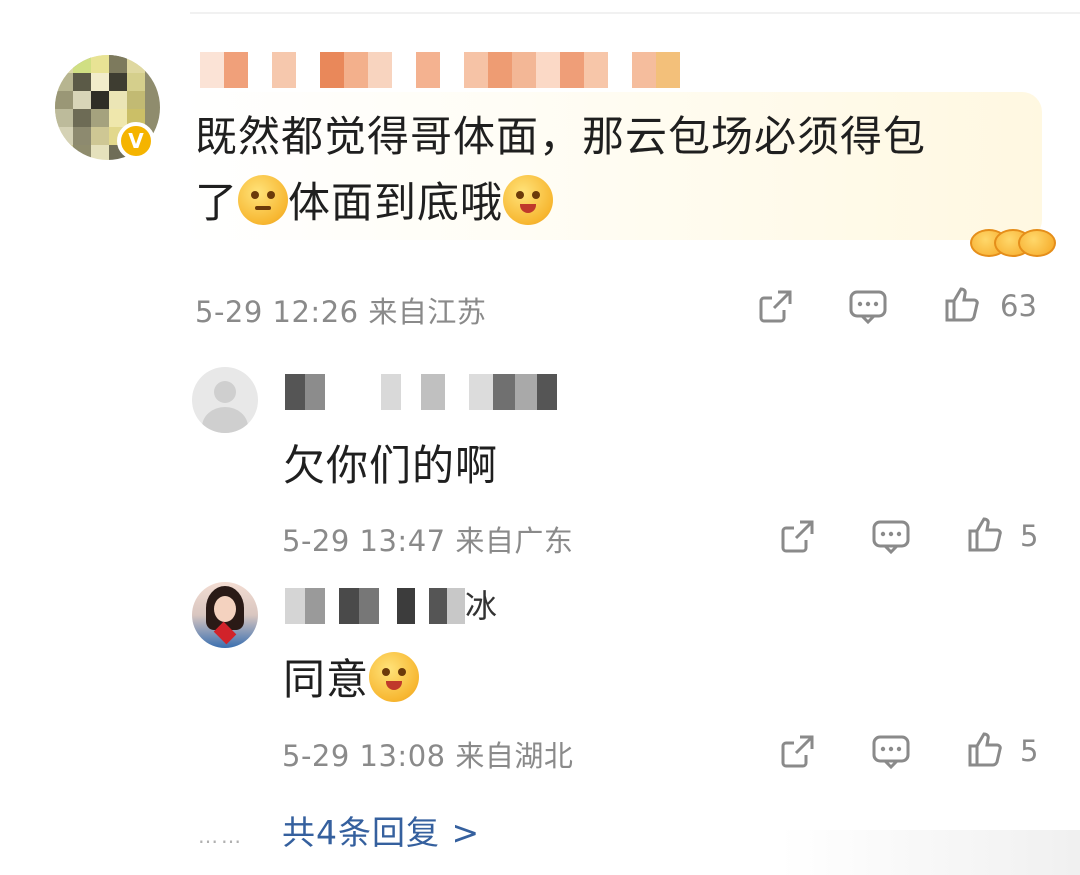 Image resolution: width=1080 pixels, height=875 pixels. What do you see at coordinates (217, 202) in the screenshot?
I see `main-comment-line2-part-a: 了` at bounding box center [217, 202].